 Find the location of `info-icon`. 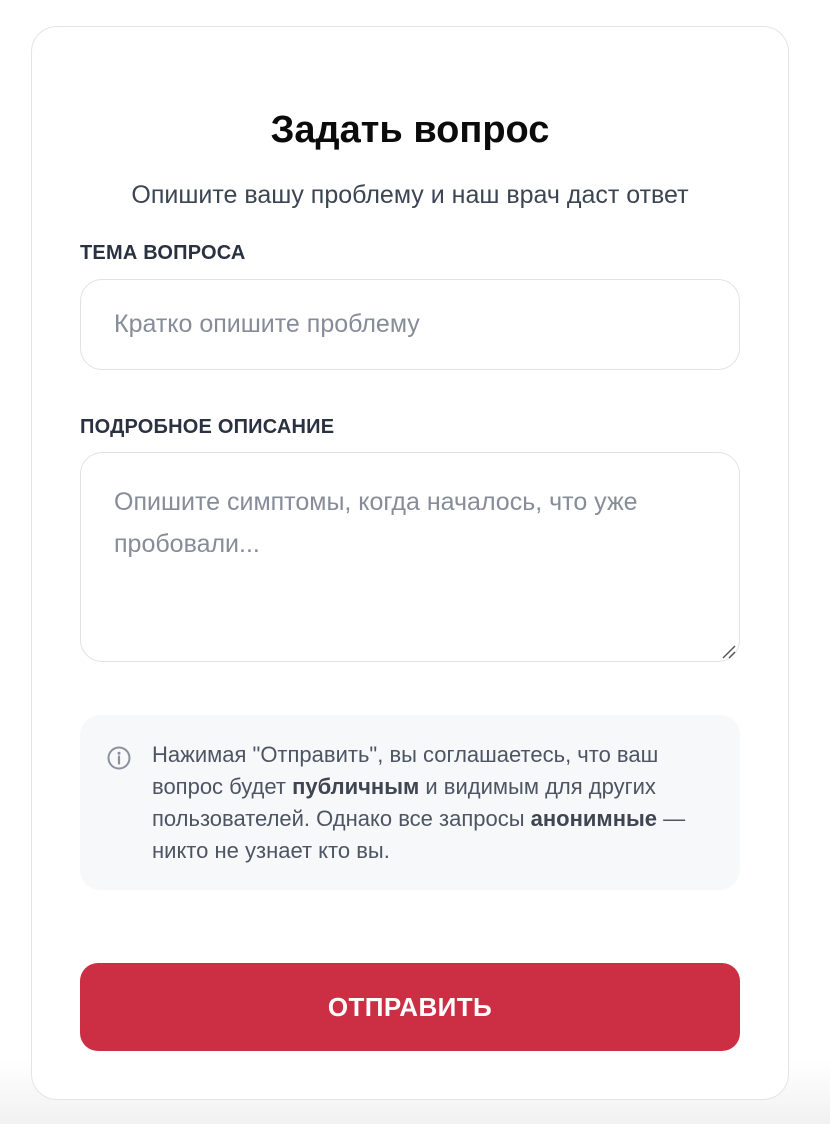

info-icon is located at coordinates (119, 758).